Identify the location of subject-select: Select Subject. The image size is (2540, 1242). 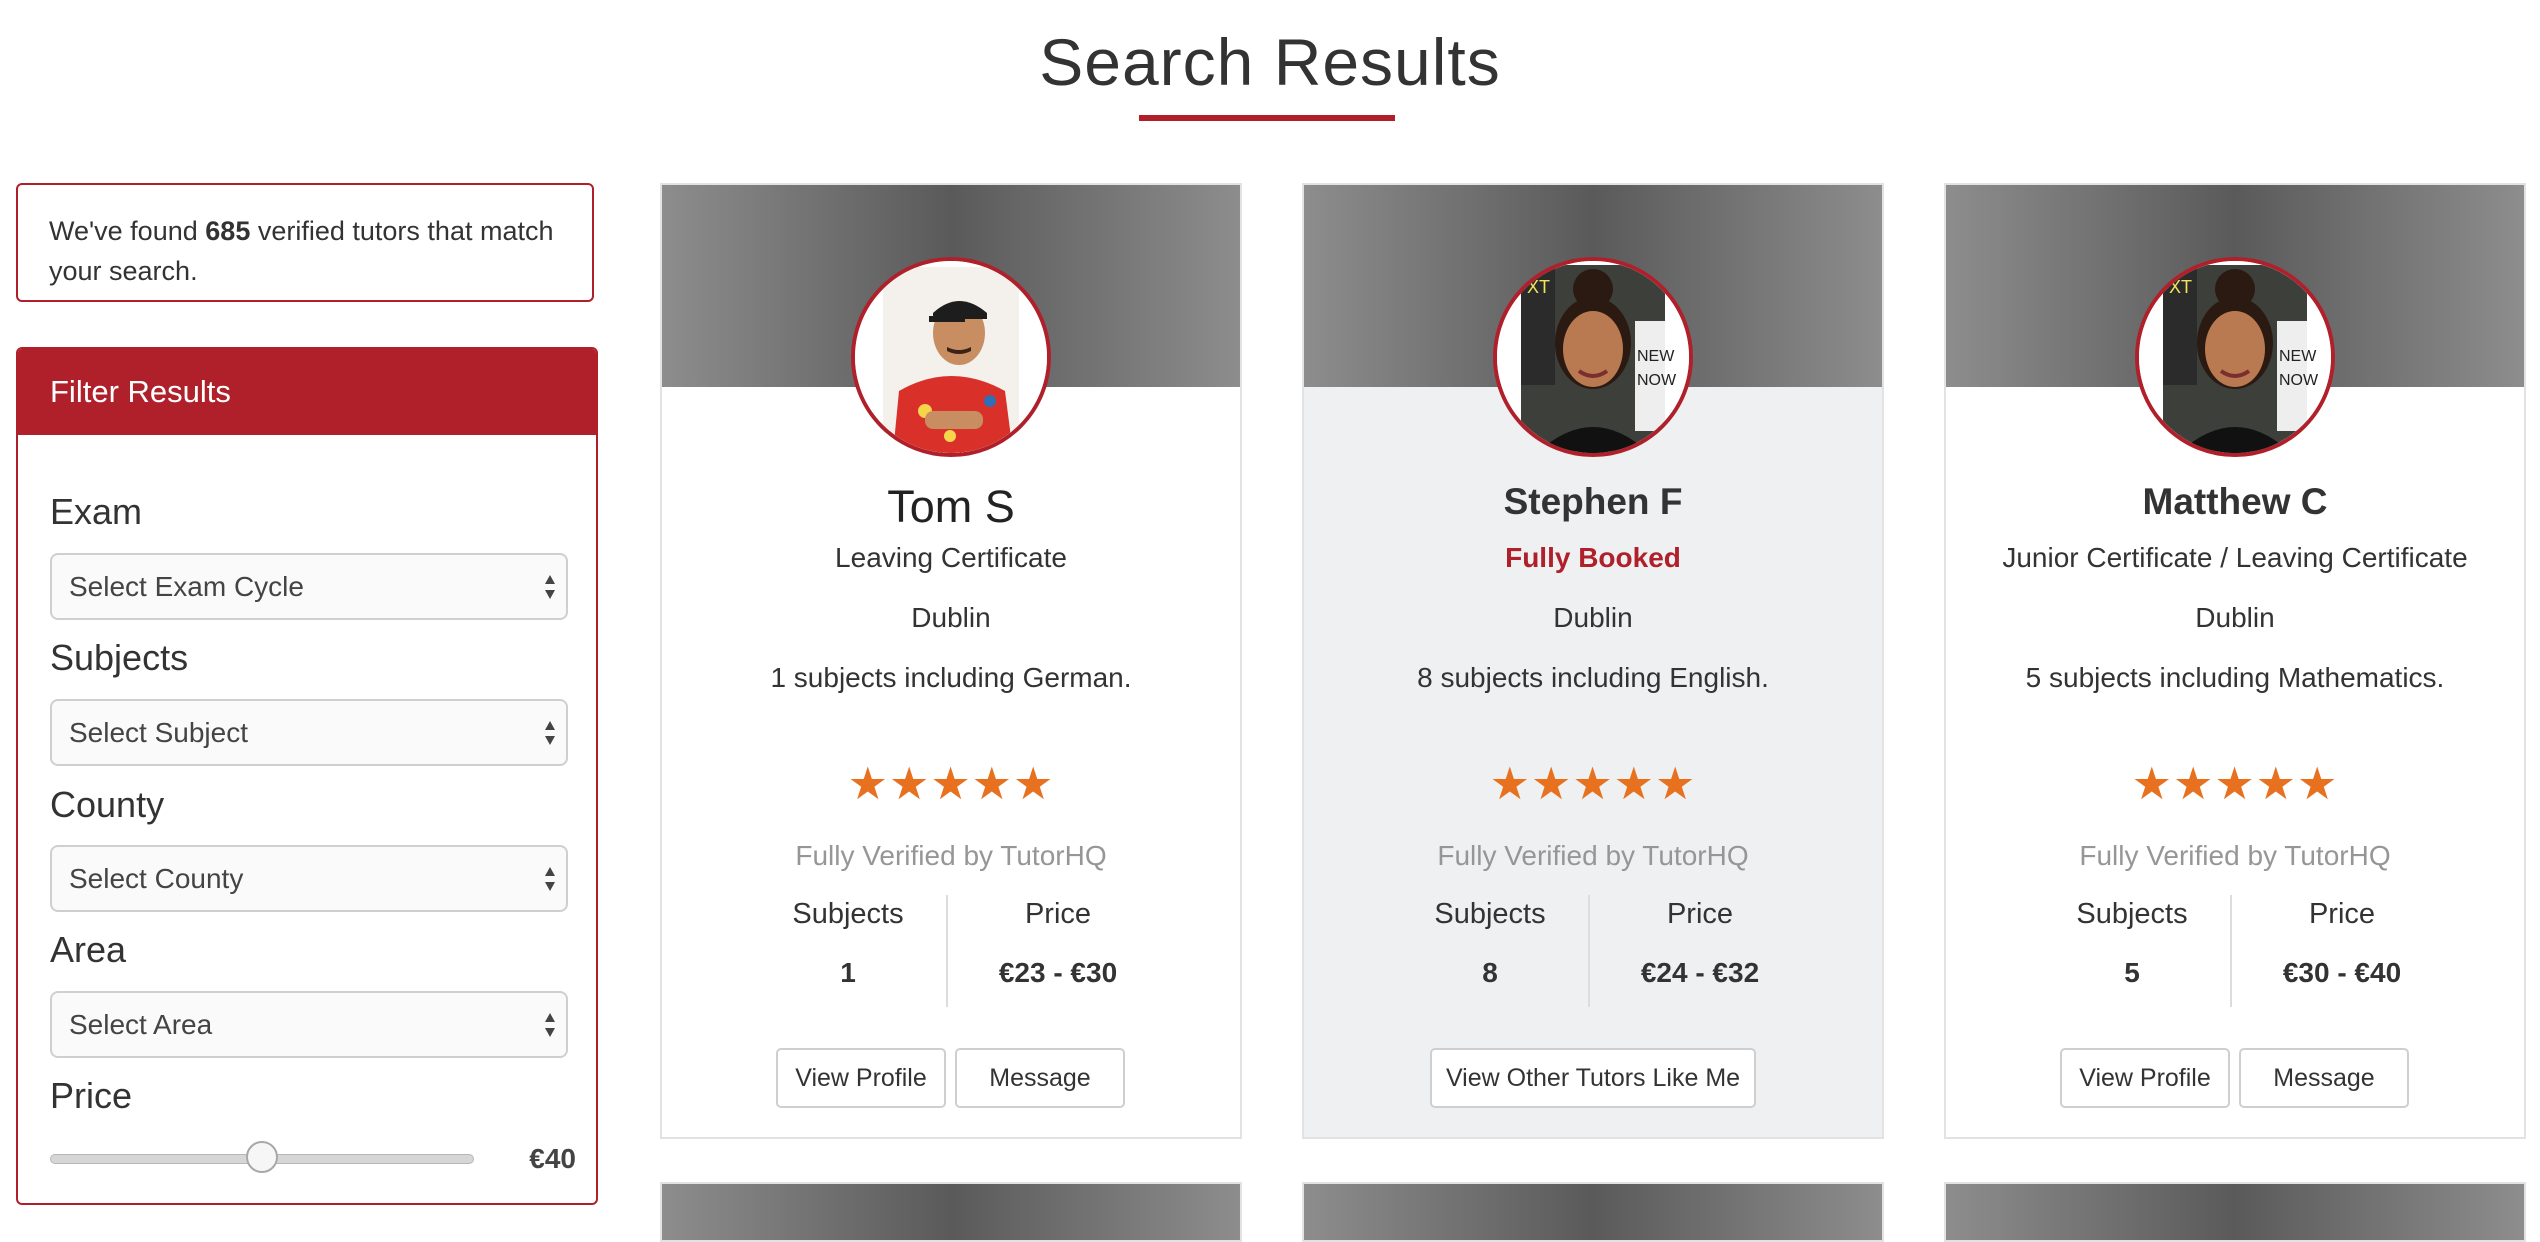
(309, 732).